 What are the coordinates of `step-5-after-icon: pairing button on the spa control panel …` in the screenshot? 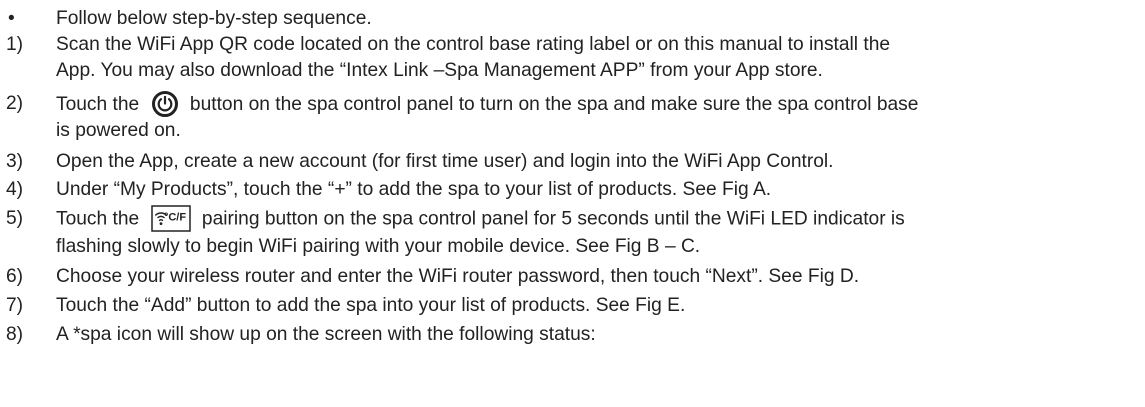 It's located at (553, 219).